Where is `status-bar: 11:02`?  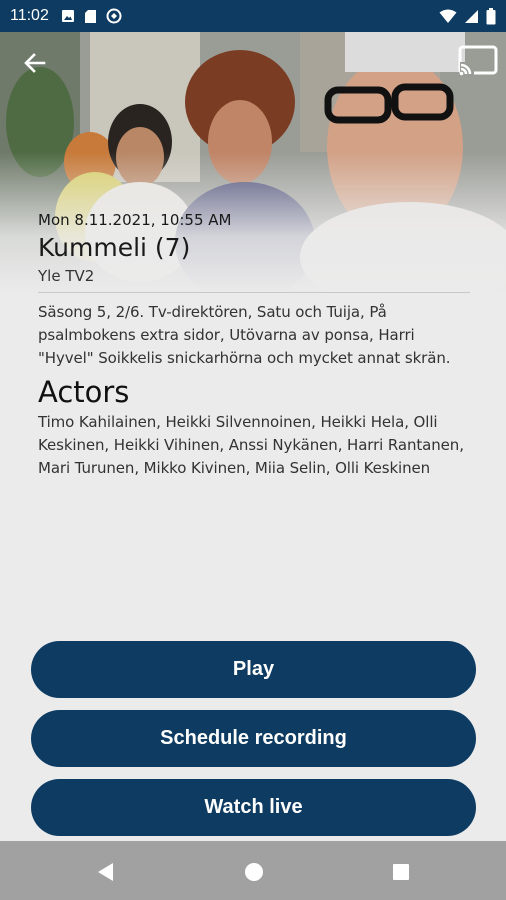
status-bar: 11:02 is located at coordinates (253, 16).